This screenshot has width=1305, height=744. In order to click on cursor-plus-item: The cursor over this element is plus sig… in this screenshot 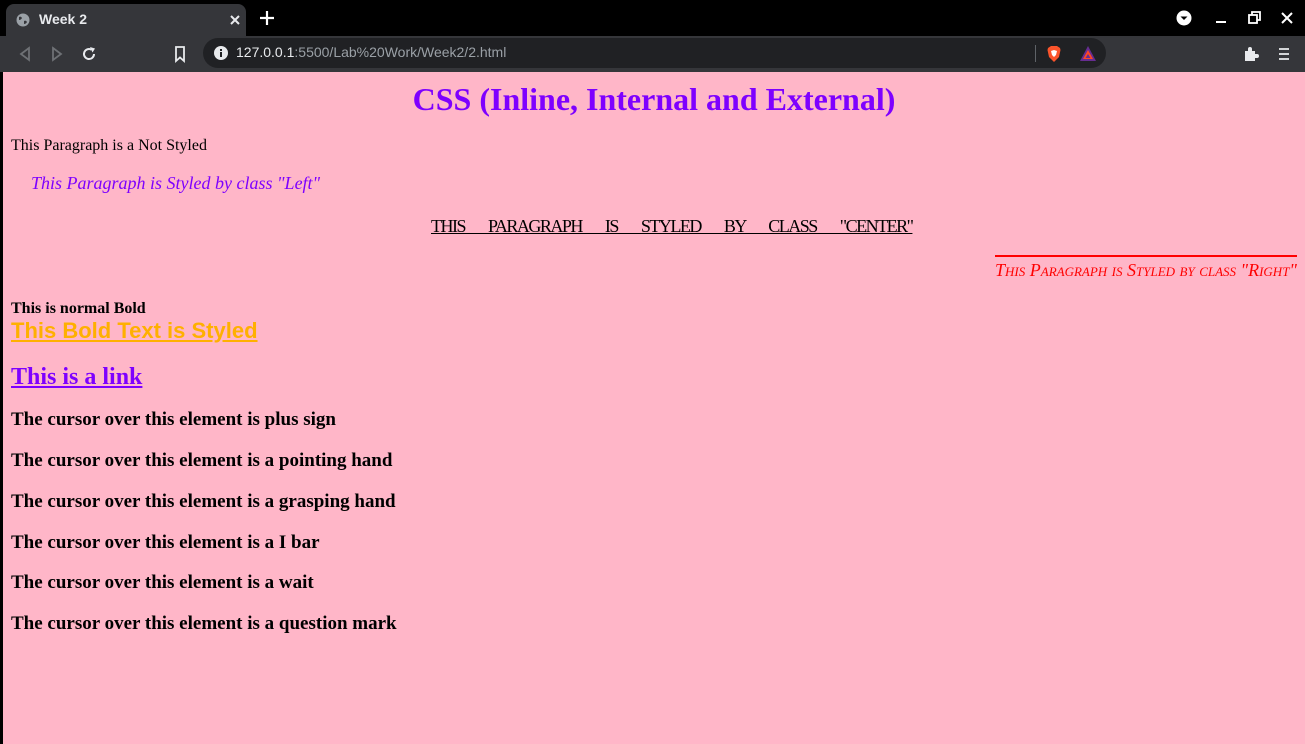, I will do `click(173, 419)`.